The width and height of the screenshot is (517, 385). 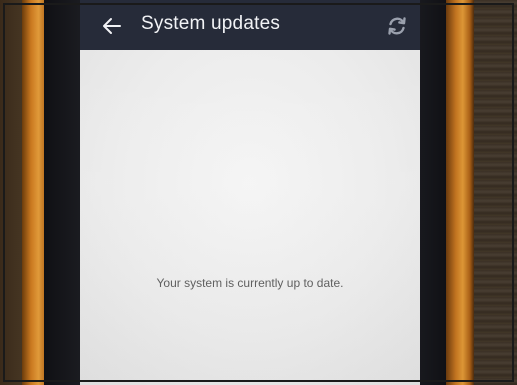 What do you see at coordinates (397, 26) in the screenshot?
I see `refresh-icon` at bounding box center [397, 26].